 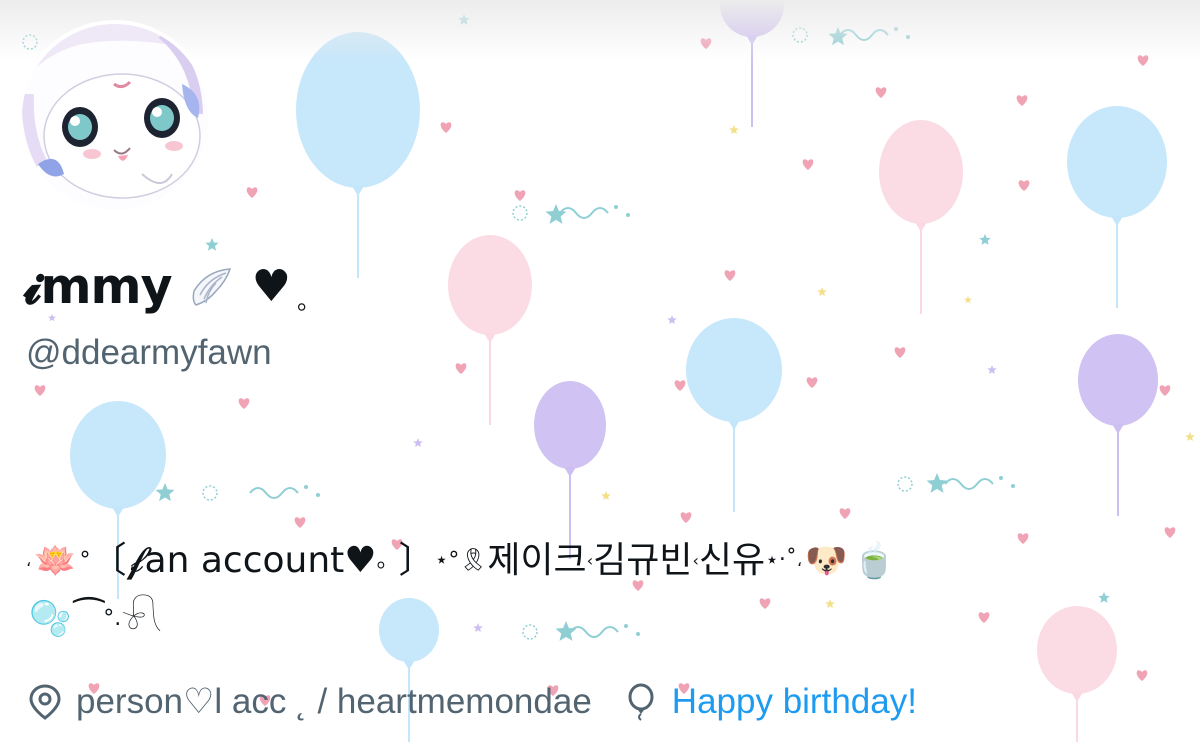 I want to click on bio-segment: 🍵, so click(x=874, y=561).